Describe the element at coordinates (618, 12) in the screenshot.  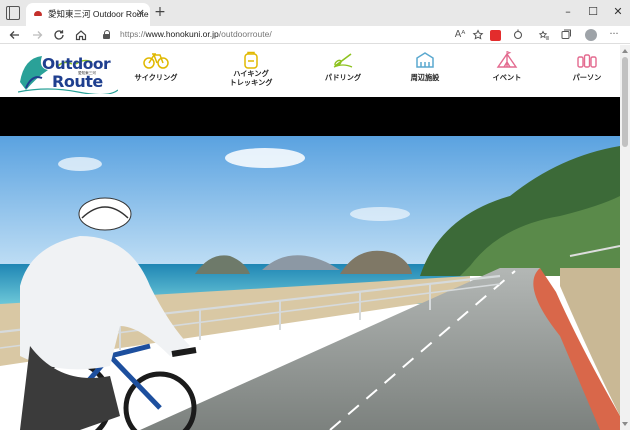
I see `close-window-button: ✕` at that location.